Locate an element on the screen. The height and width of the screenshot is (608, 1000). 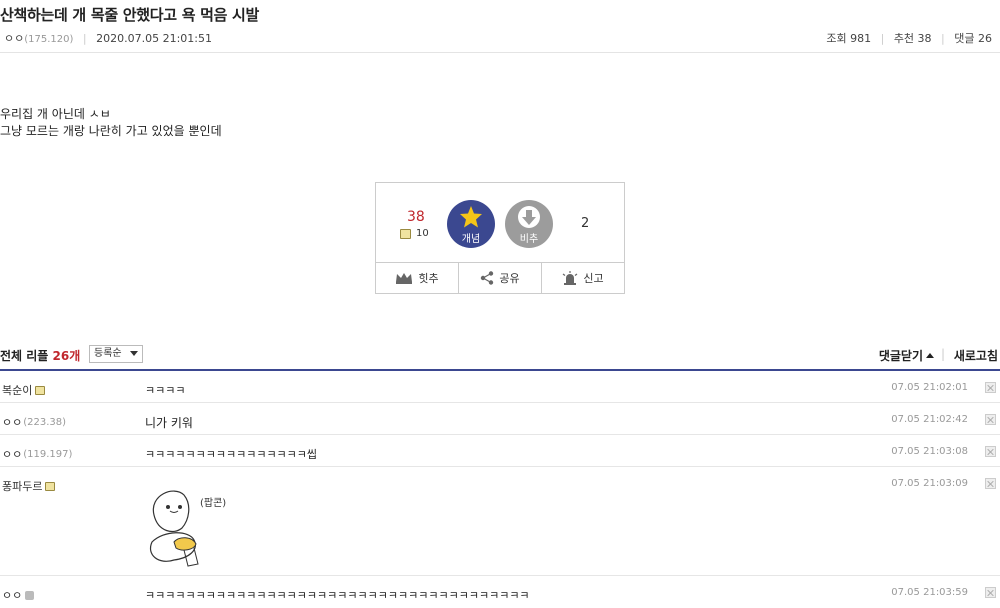
downvote-label: 비추 is located at coordinates (529, 239).